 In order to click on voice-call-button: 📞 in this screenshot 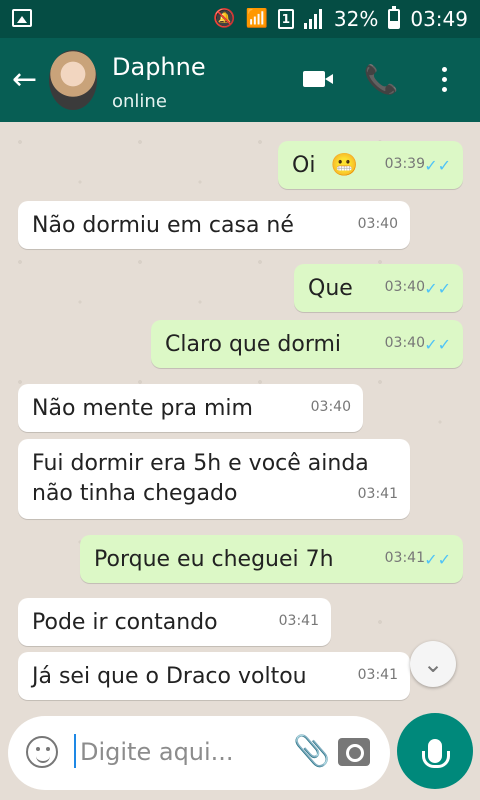, I will do `click(381, 79)`.